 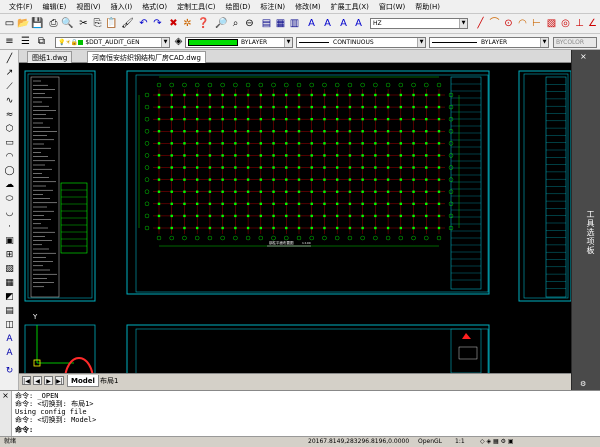 What do you see at coordinates (5, 395) in the screenshot?
I see `close-icon: ×` at bounding box center [5, 395].